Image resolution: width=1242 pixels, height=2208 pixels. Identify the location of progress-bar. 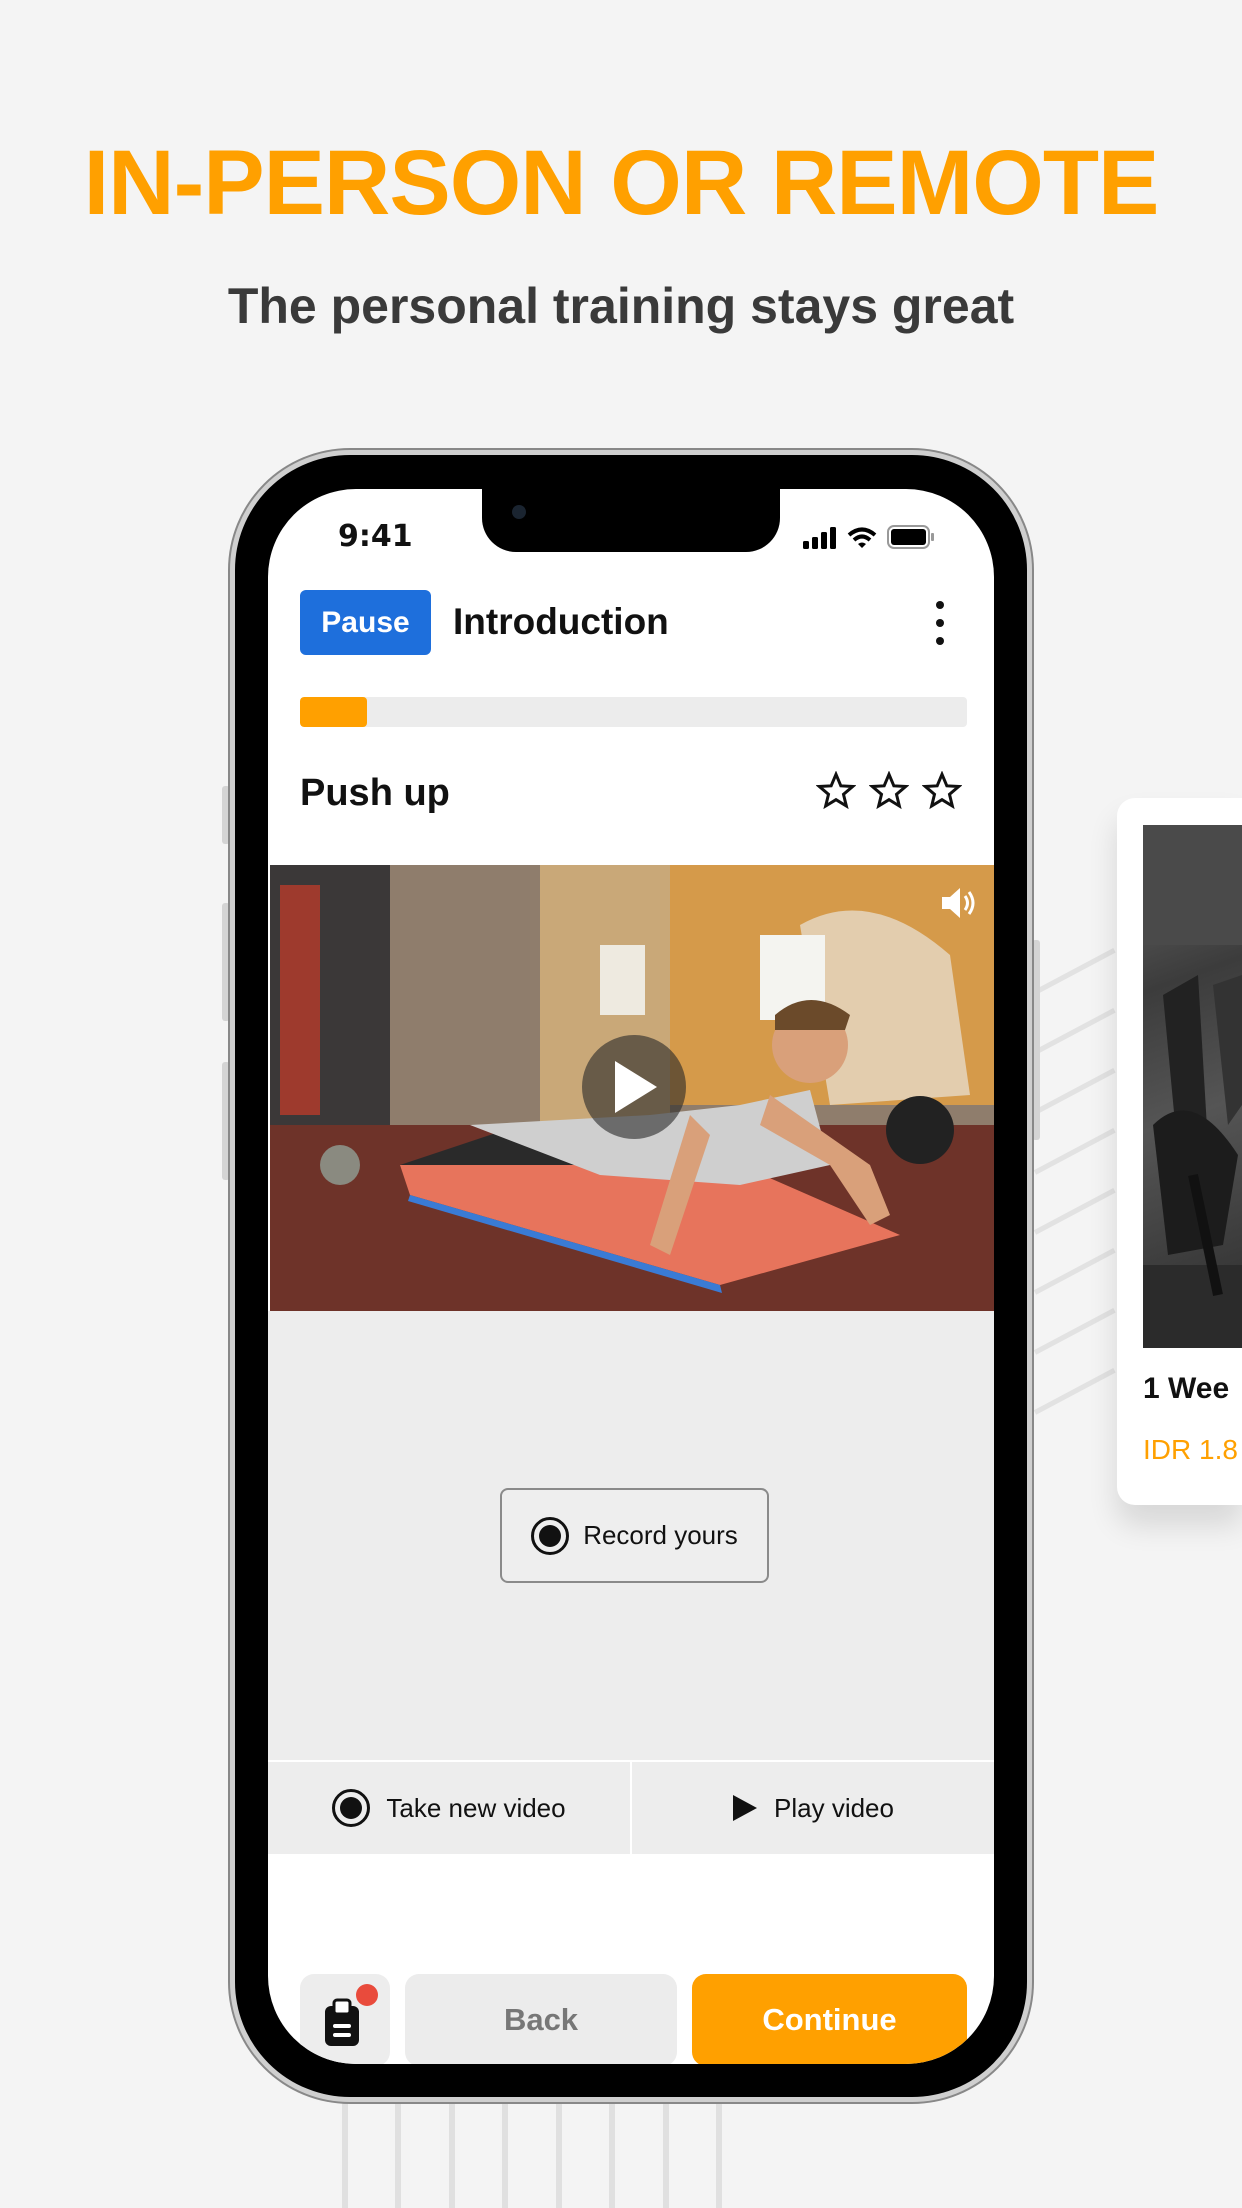
(633, 712).